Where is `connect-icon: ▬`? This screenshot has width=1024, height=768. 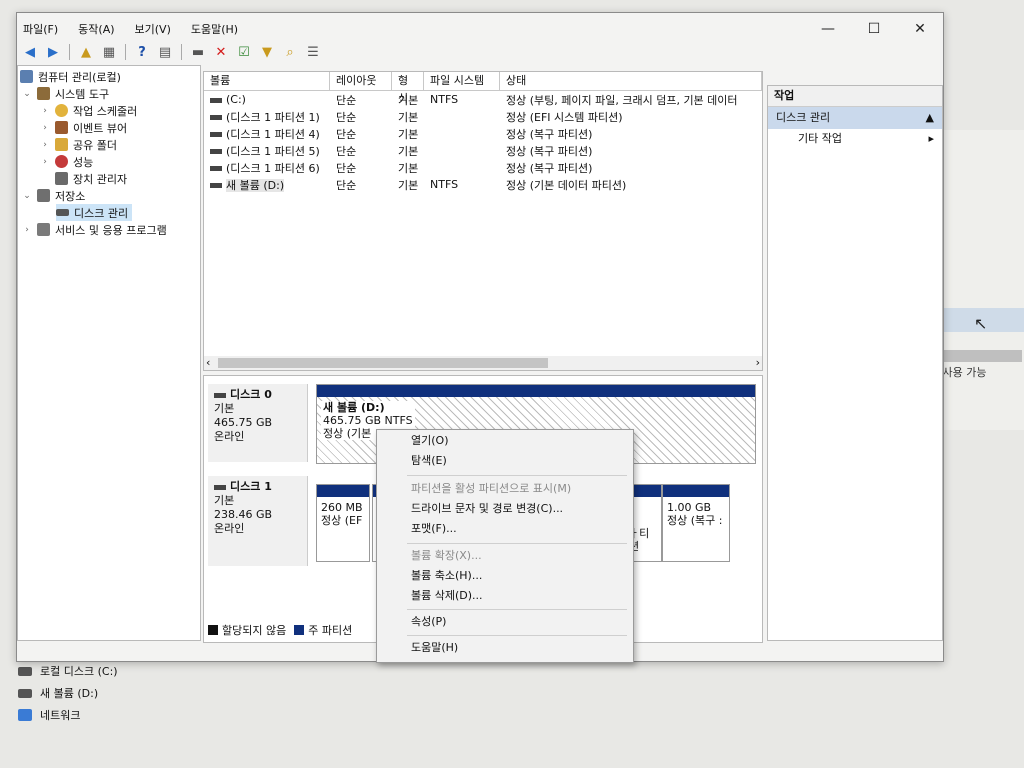
connect-icon: ▬ is located at coordinates (198, 52).